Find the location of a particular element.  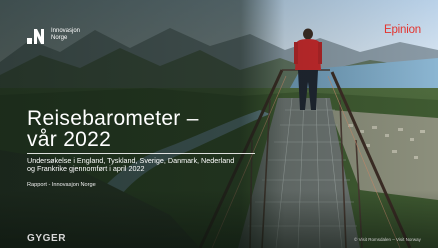

gyger-logo: GYGER is located at coordinates (47, 238).